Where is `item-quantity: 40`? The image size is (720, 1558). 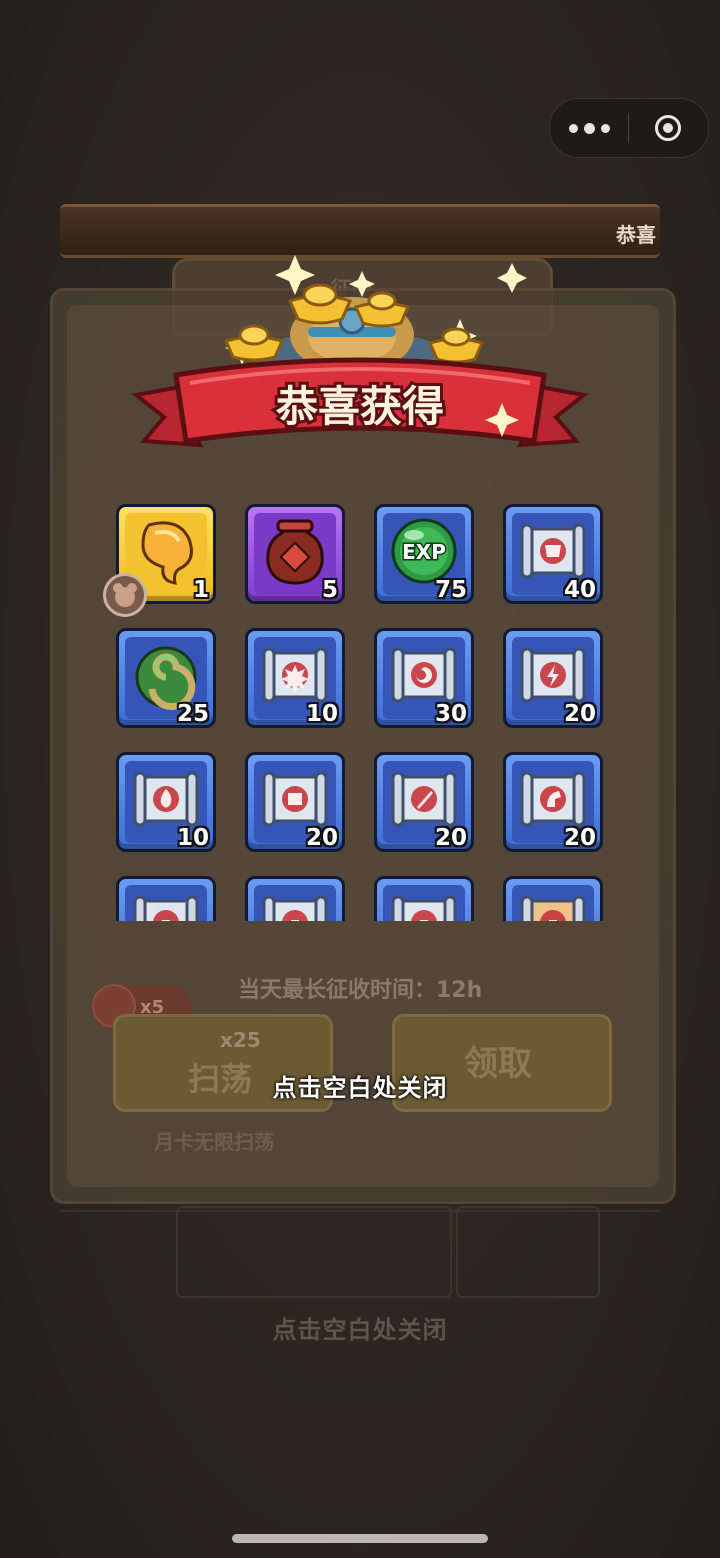
item-quantity: 40 is located at coordinates (579, 590).